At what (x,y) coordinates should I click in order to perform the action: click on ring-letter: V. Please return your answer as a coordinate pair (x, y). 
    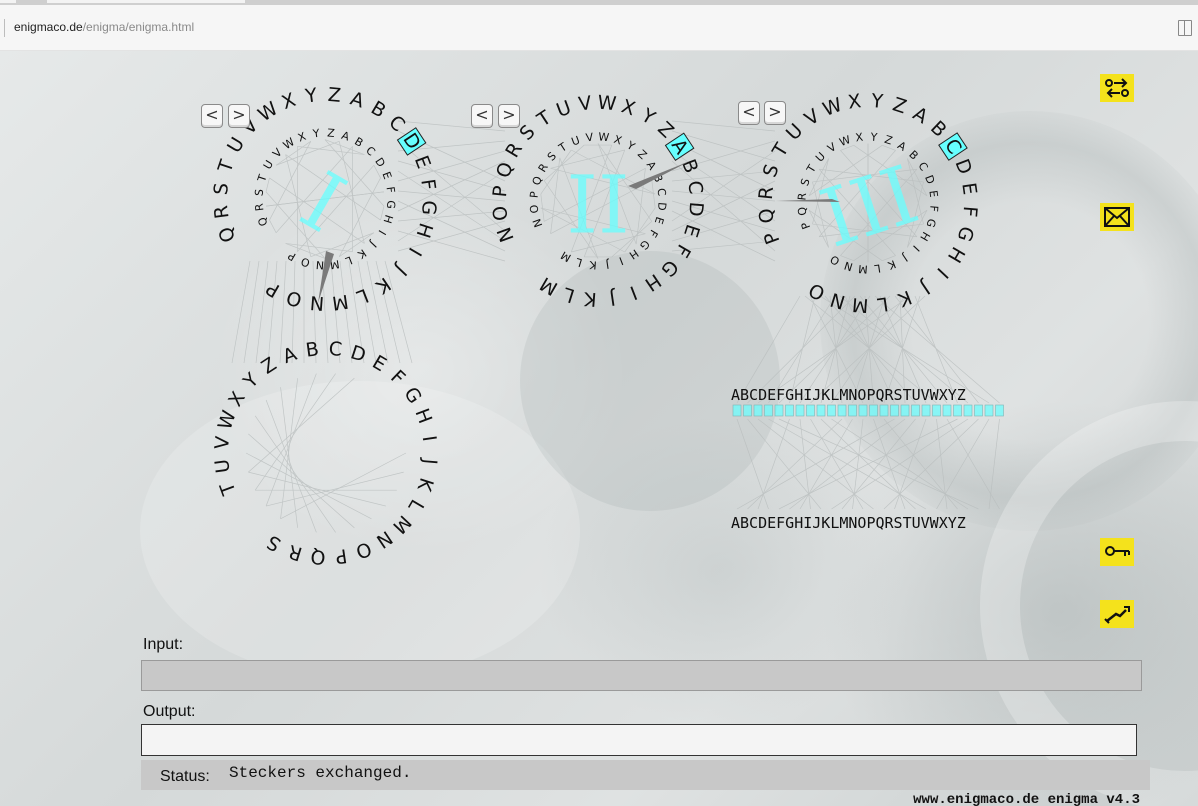
    Looking at the image, I should click on (585, 104).